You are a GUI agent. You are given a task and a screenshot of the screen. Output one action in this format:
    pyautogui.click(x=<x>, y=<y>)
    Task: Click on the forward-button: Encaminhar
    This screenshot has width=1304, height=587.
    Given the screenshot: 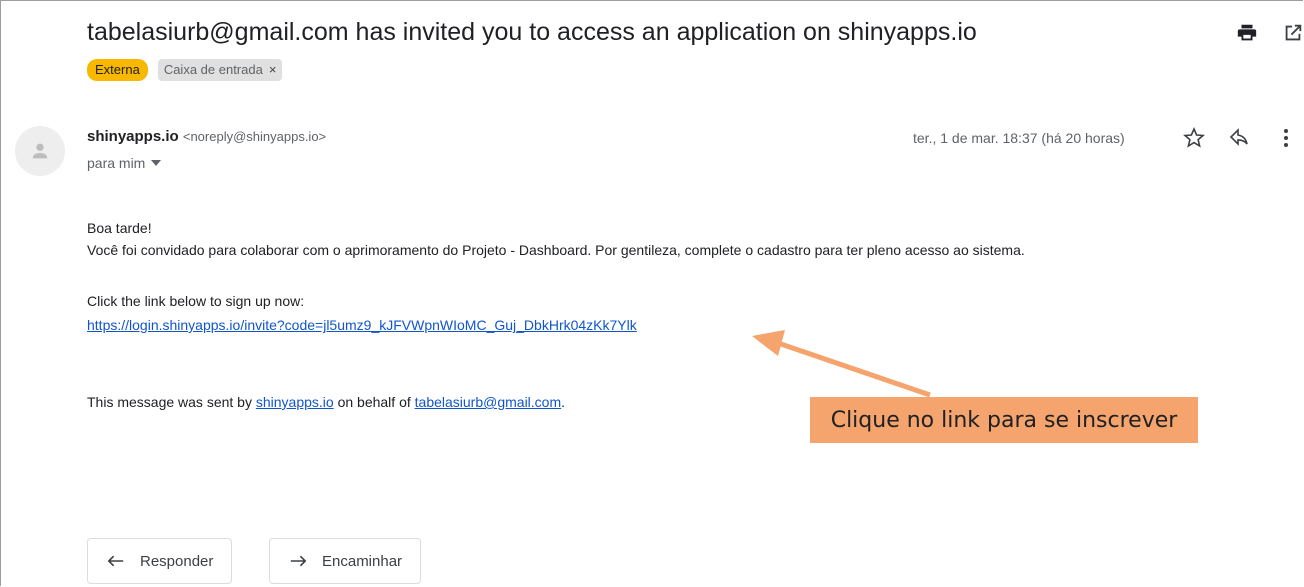 What is the action you would take?
    pyautogui.click(x=345, y=561)
    